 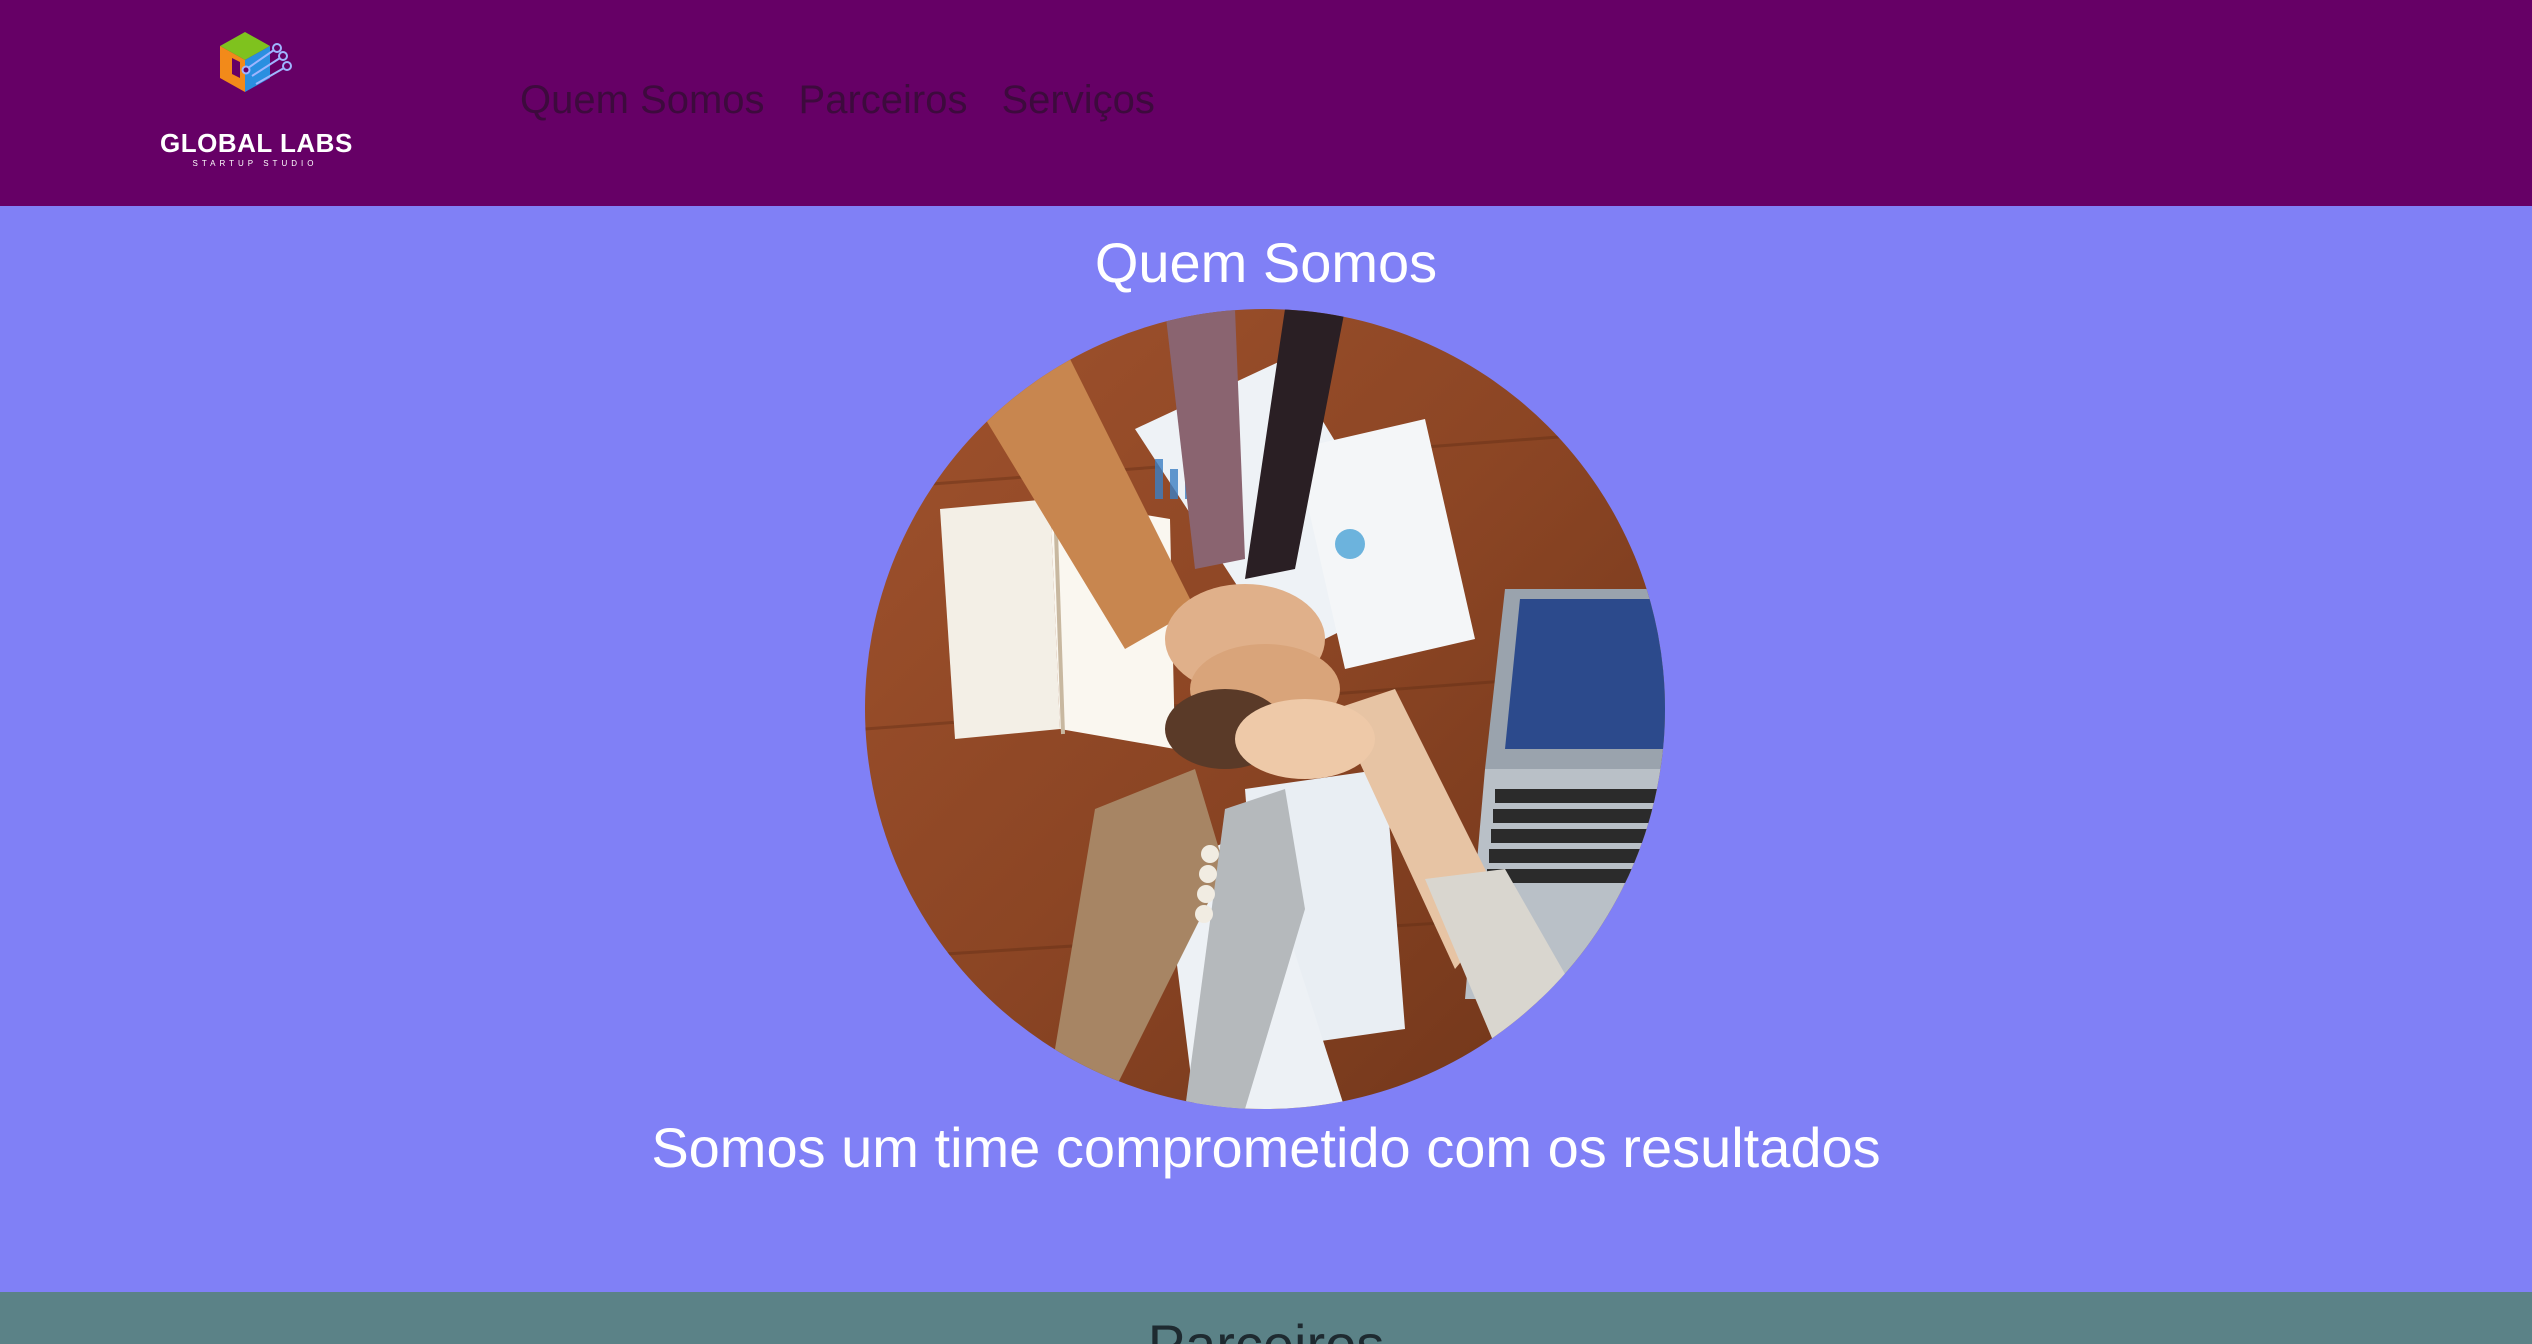 I want to click on nav-link-servicos: Serviços, so click(x=1077, y=100).